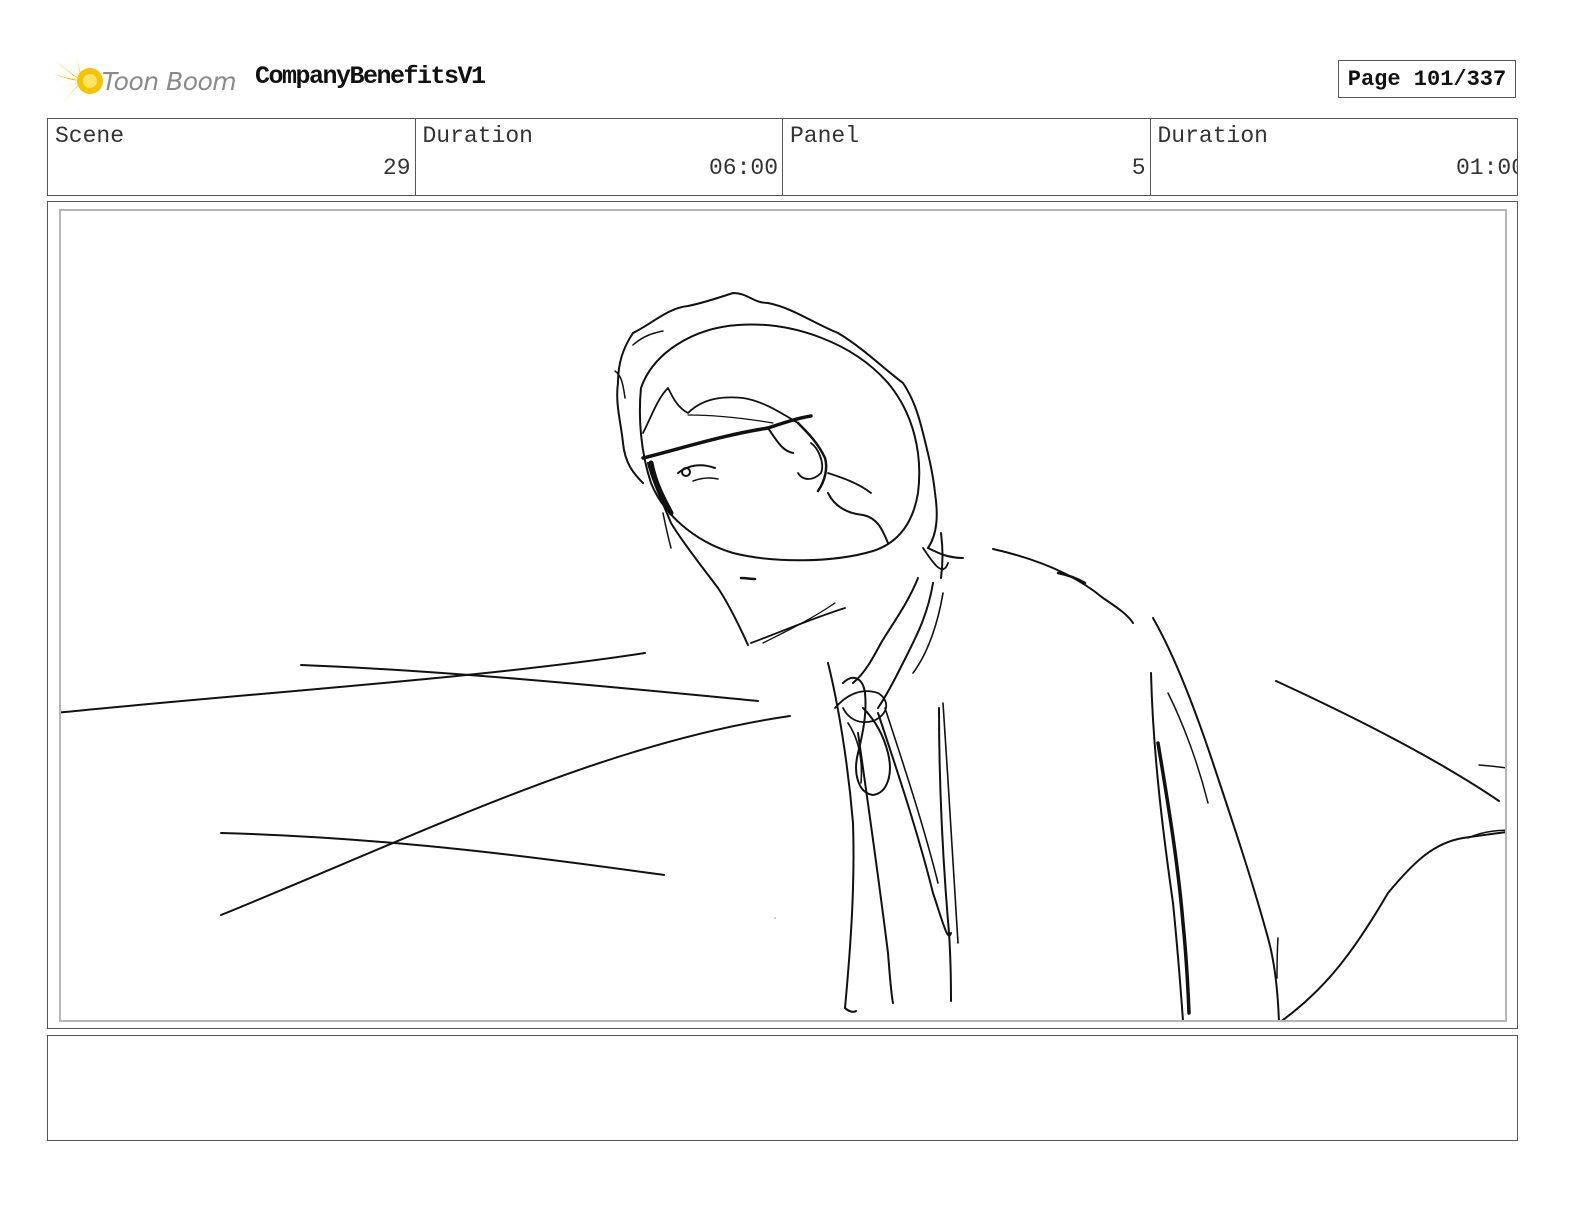 The height and width of the screenshot is (1224, 1584). What do you see at coordinates (1334, 157) in the screenshot?
I see `panel-duration-cell: Duration 01:00` at bounding box center [1334, 157].